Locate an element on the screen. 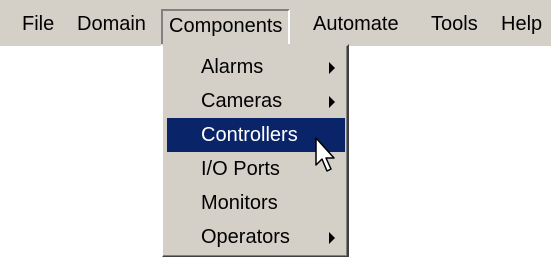 The height and width of the screenshot is (257, 551). menu-item-monitors: Monitors is located at coordinates (256, 203).